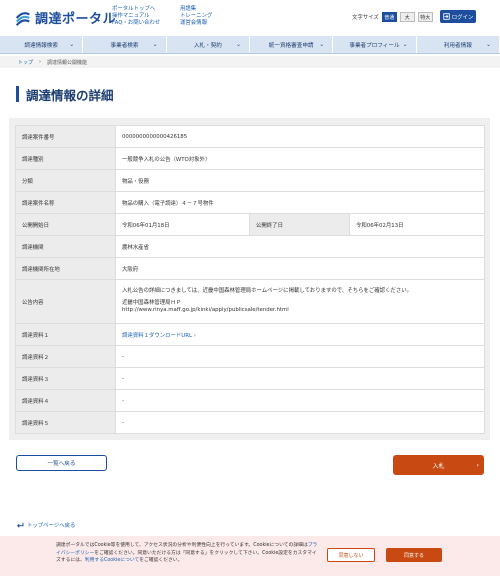 This screenshot has width=500, height=576. I want to click on case-name: 物品の購入（電子調達）４－７号物件, so click(300, 202).